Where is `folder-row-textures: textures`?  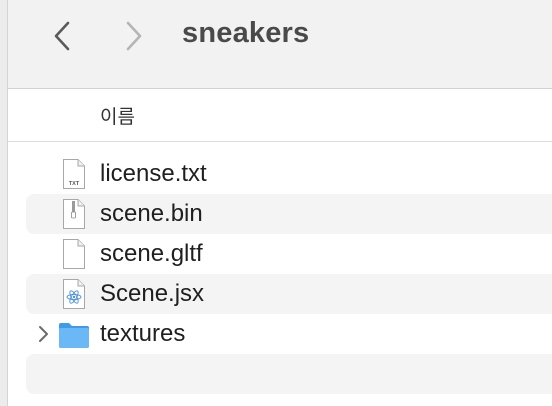
folder-row-textures: textures is located at coordinates (289, 334).